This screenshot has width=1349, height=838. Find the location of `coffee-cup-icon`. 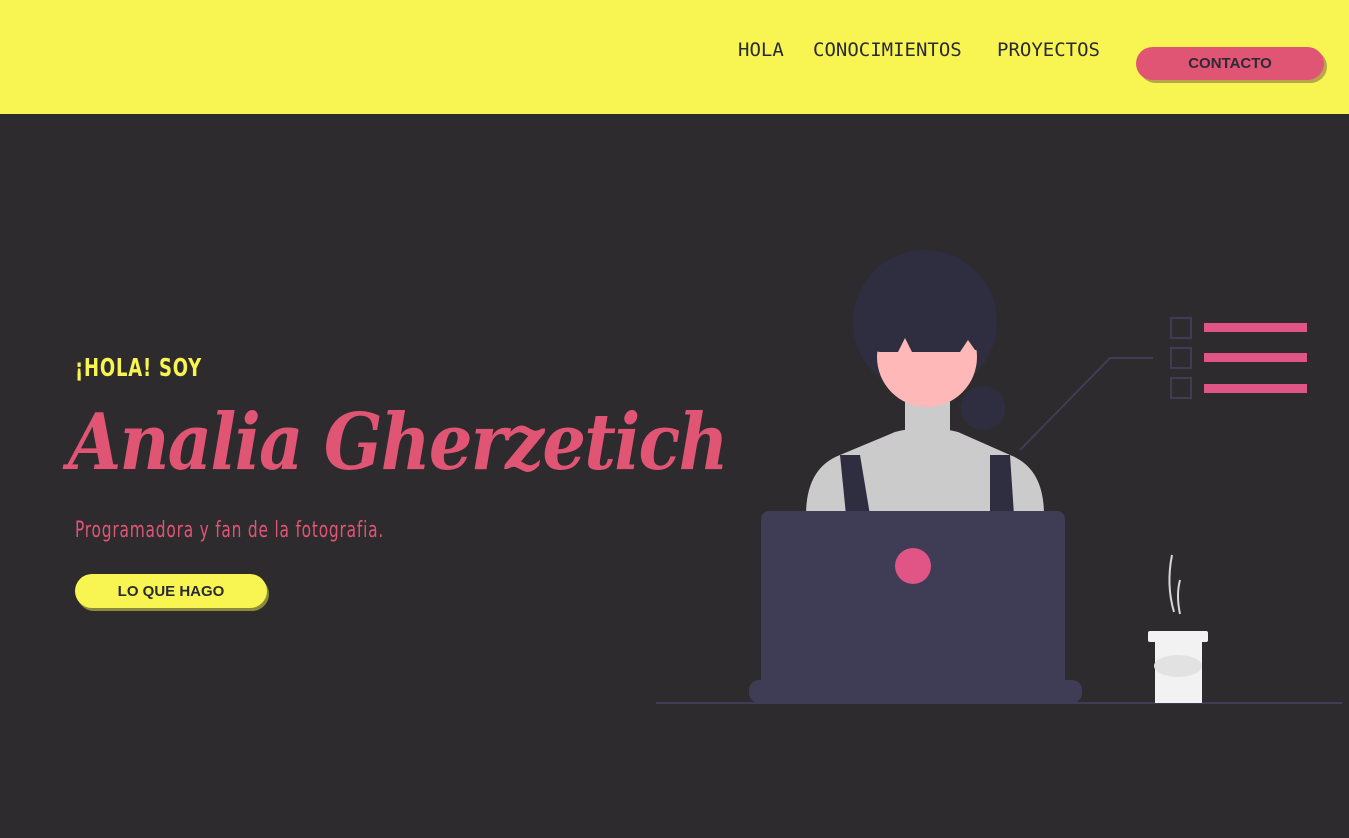

coffee-cup-icon is located at coordinates (1178, 628).